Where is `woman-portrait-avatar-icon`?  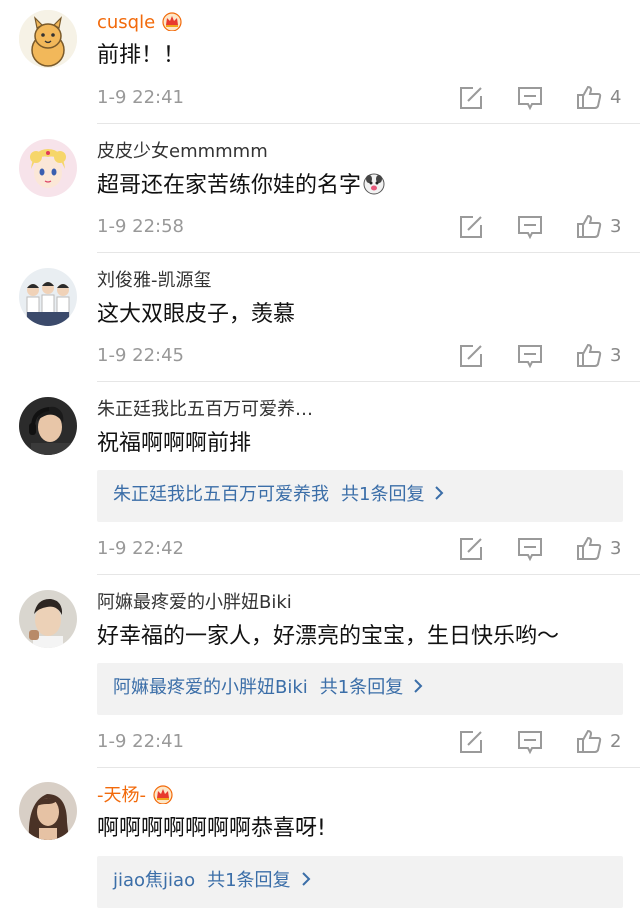 woman-portrait-avatar-icon is located at coordinates (48, 811).